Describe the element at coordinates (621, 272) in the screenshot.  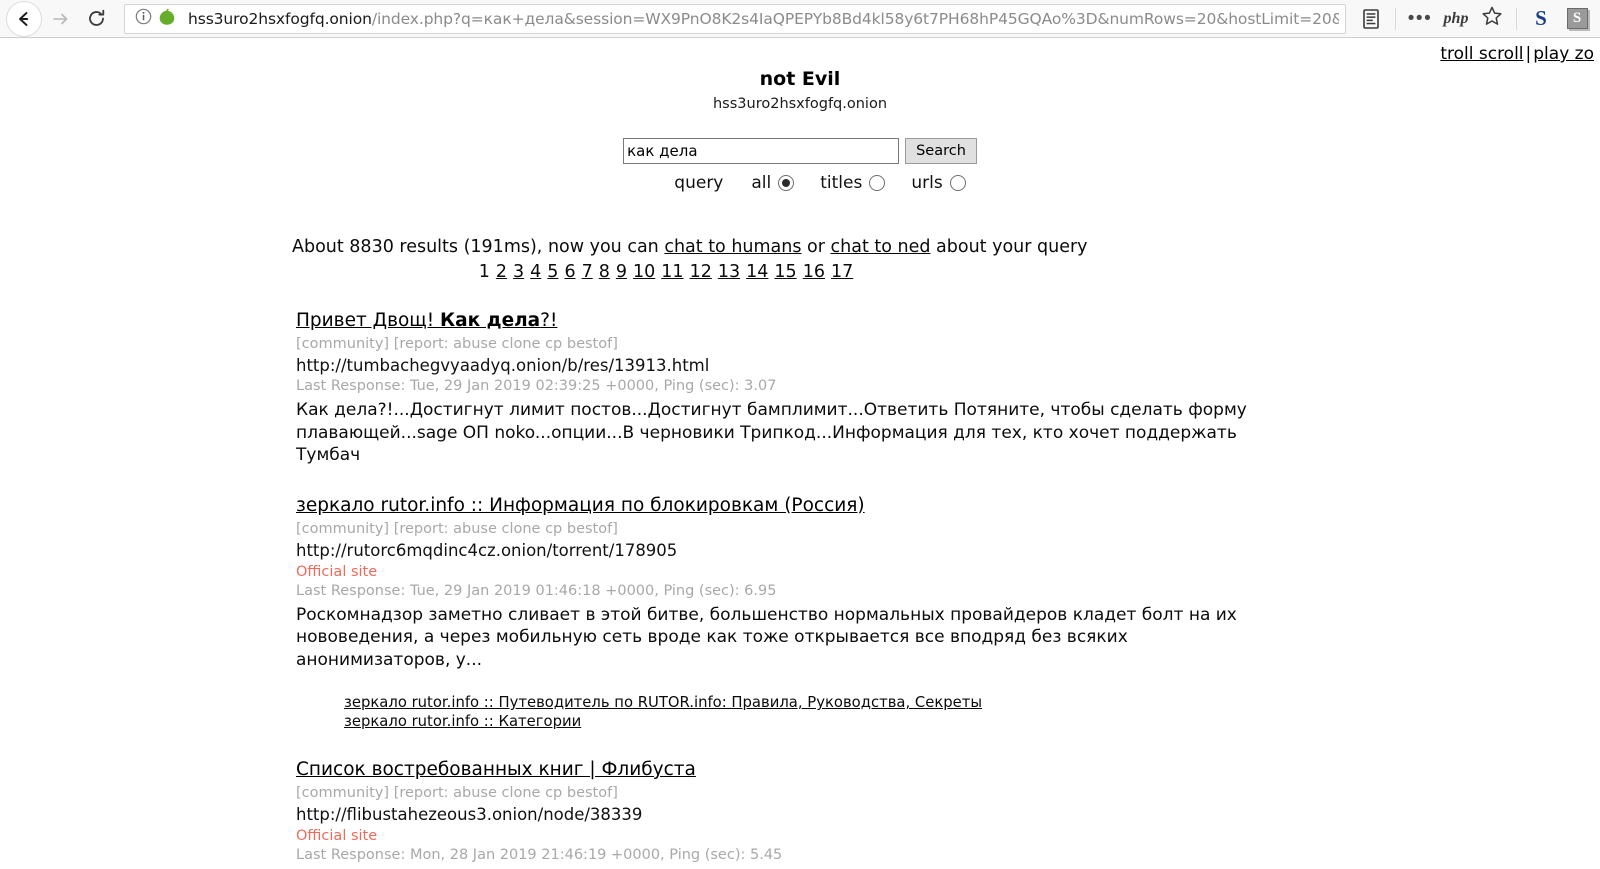
I see `page-link-9: 9` at that location.